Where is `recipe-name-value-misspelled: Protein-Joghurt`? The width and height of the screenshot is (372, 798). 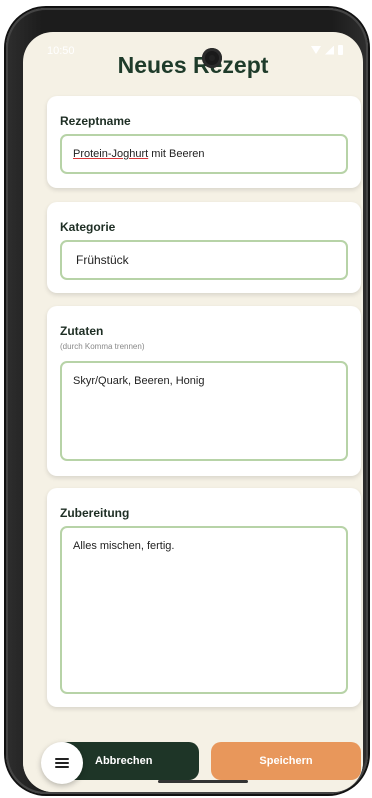 recipe-name-value-misspelled: Protein-Joghurt is located at coordinates (111, 154).